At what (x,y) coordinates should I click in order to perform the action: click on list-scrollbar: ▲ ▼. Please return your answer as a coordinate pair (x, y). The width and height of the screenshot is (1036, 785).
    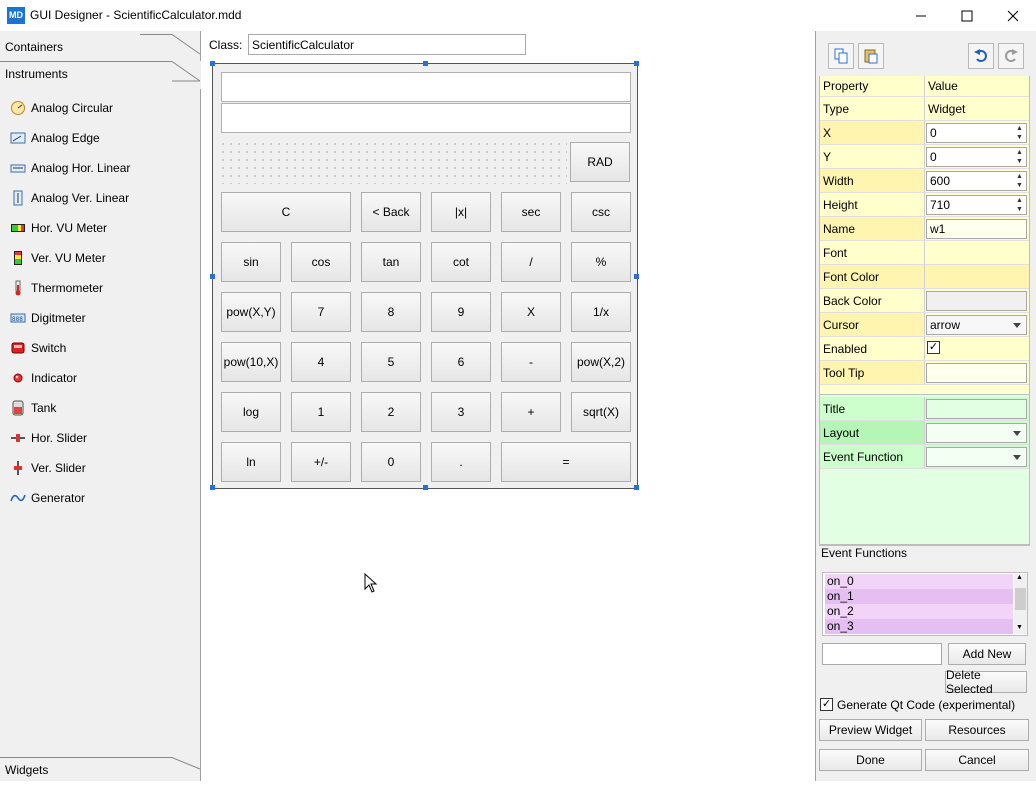
    Looking at the image, I should click on (1020, 604).